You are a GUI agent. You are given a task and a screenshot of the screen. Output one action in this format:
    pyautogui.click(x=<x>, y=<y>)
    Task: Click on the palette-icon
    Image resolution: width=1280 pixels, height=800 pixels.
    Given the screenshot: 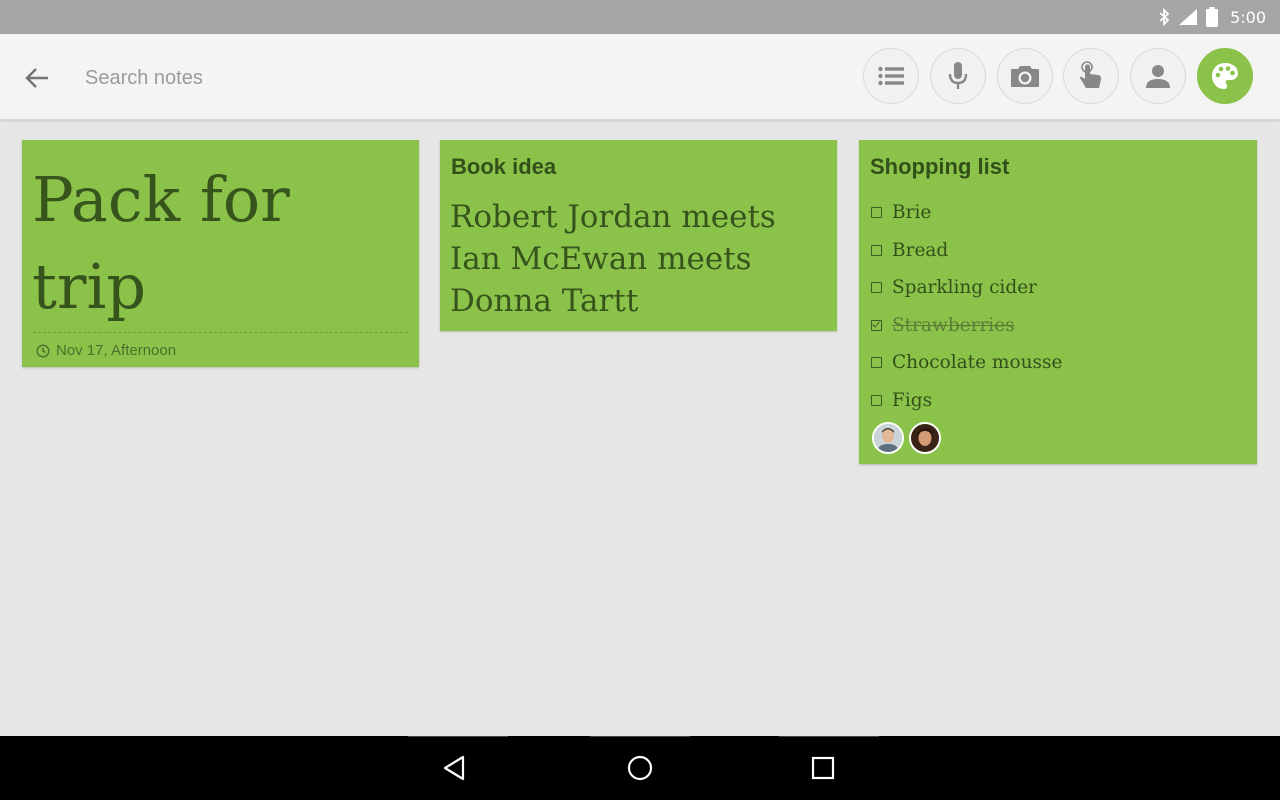 What is the action you would take?
    pyautogui.click(x=1225, y=76)
    